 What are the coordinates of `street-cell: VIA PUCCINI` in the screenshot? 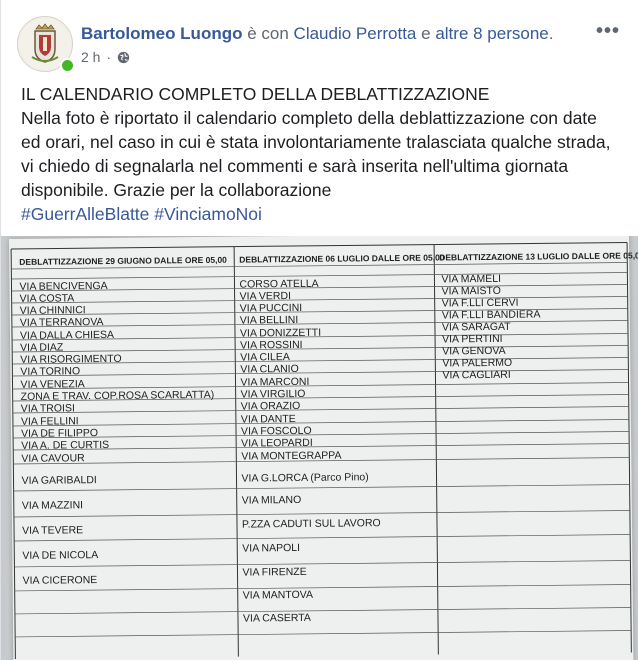 It's located at (271, 308).